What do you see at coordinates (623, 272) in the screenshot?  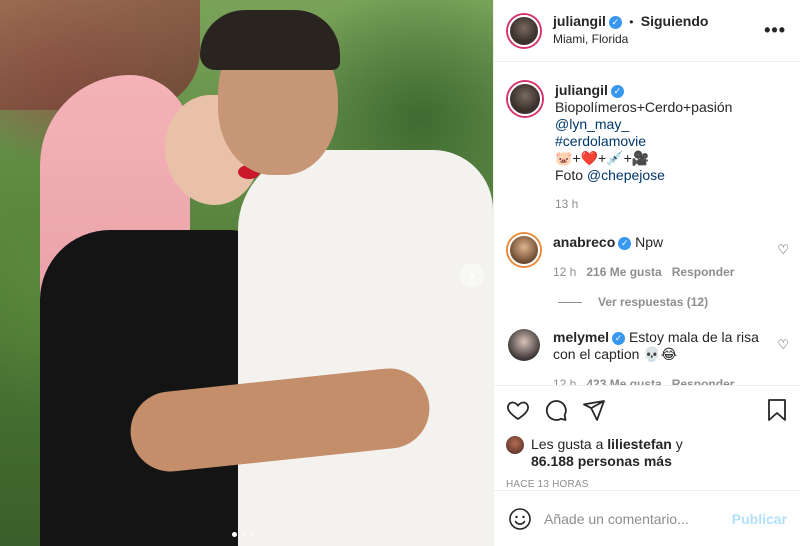 I see `comment-likes: 216 Me gusta` at bounding box center [623, 272].